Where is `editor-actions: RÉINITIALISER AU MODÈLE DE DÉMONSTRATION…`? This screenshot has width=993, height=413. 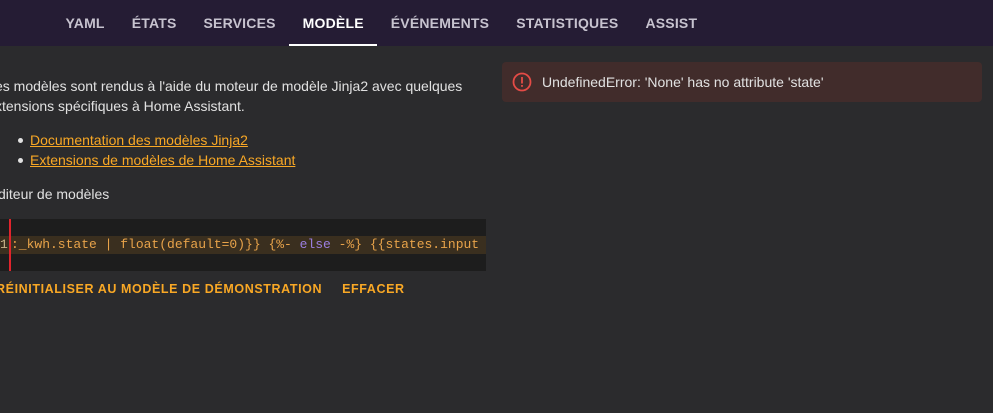
editor-actions: RÉINITIALISER AU MODÈLE DE DÉMONSTRATION… is located at coordinates (212, 289).